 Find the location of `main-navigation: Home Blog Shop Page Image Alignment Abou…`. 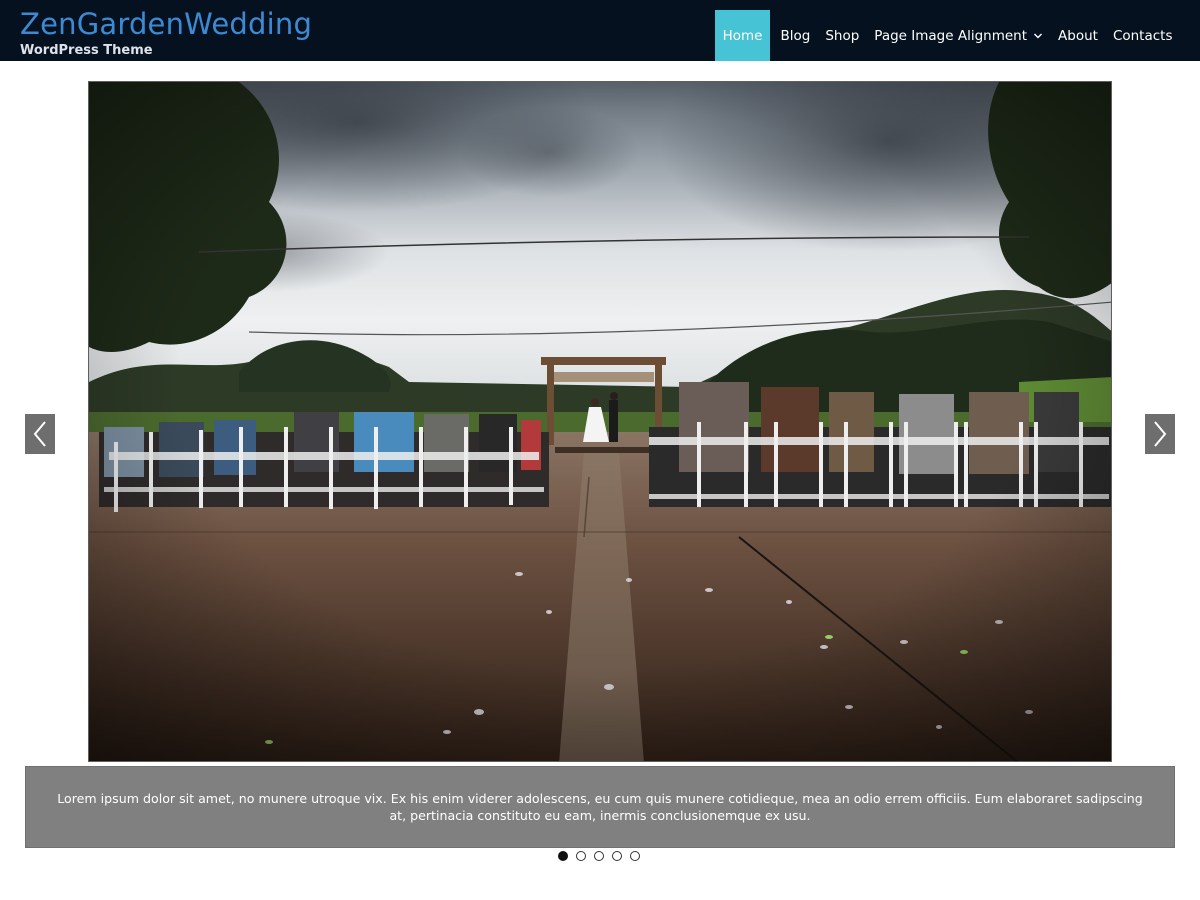

main-navigation: Home Blog Shop Page Image Alignment Abou… is located at coordinates (947, 35).